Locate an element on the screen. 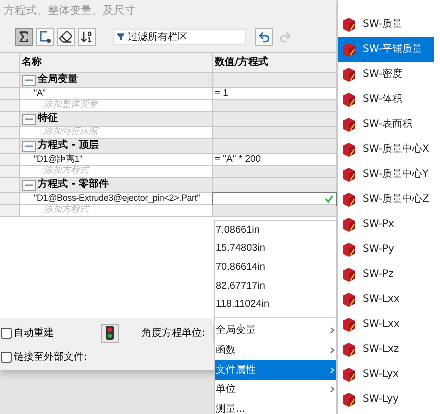 This screenshot has height=414, width=440. bracket-icon is located at coordinates (45, 37).